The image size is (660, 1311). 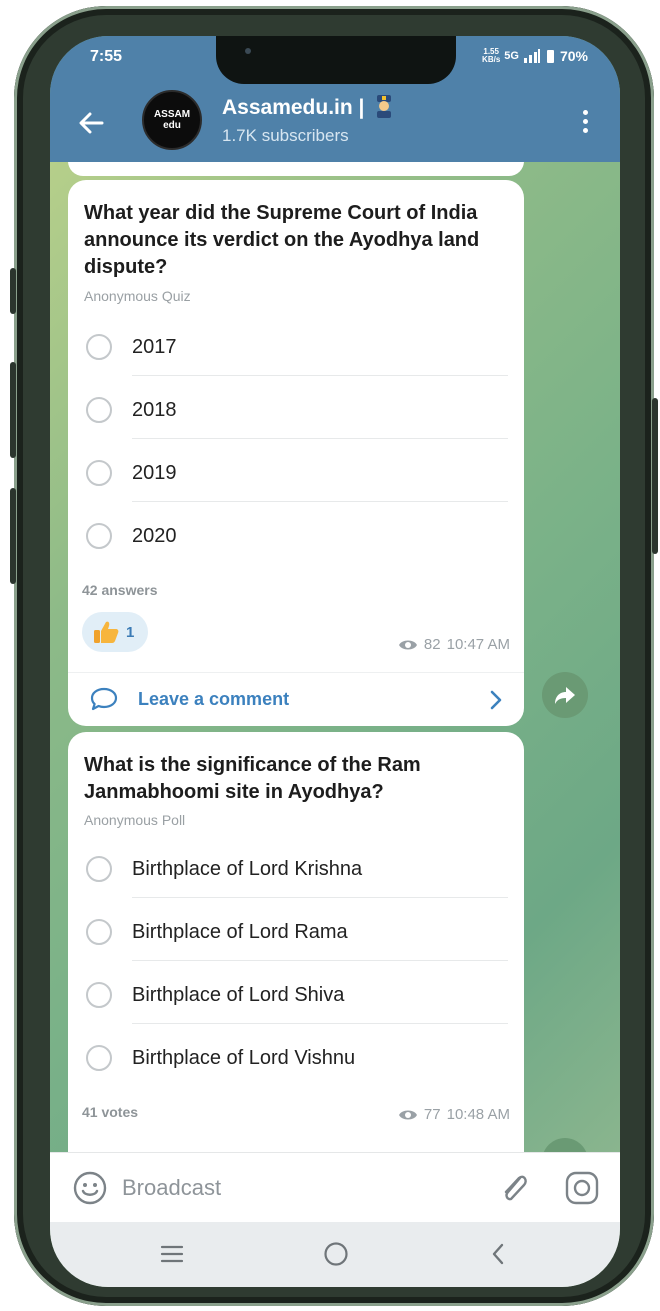 I want to click on channel-avatar: ASSAM edu, so click(x=172, y=120).